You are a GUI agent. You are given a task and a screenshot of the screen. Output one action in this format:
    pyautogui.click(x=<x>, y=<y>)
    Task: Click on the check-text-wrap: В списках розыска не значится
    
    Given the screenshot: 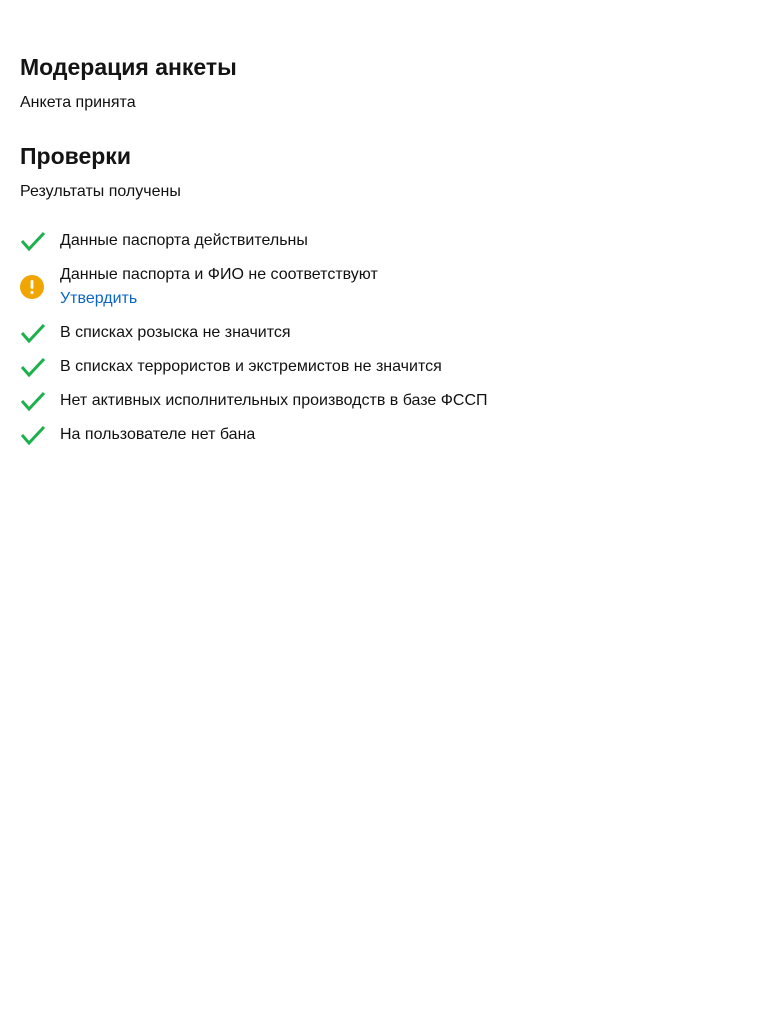 What is the action you would take?
    pyautogui.click(x=175, y=333)
    